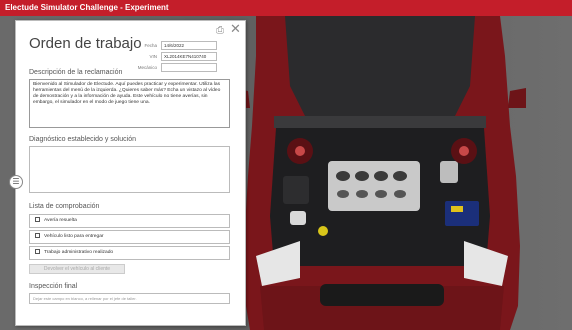  I want to click on brake-fluid-reservoir, so click(449, 172).